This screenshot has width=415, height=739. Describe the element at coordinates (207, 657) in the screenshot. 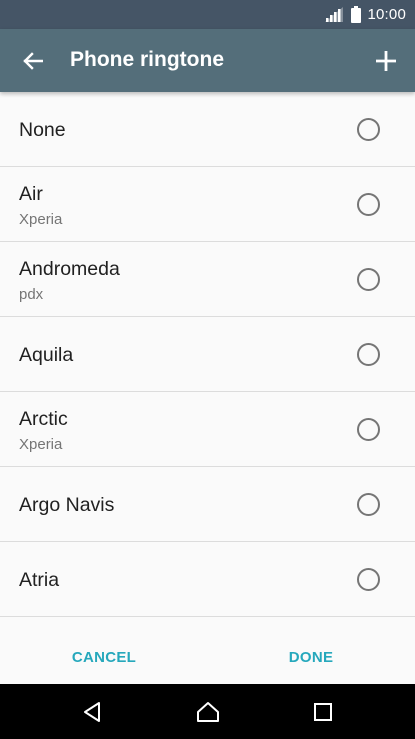

I see `dialog-actions: CANCEL DONE` at that location.